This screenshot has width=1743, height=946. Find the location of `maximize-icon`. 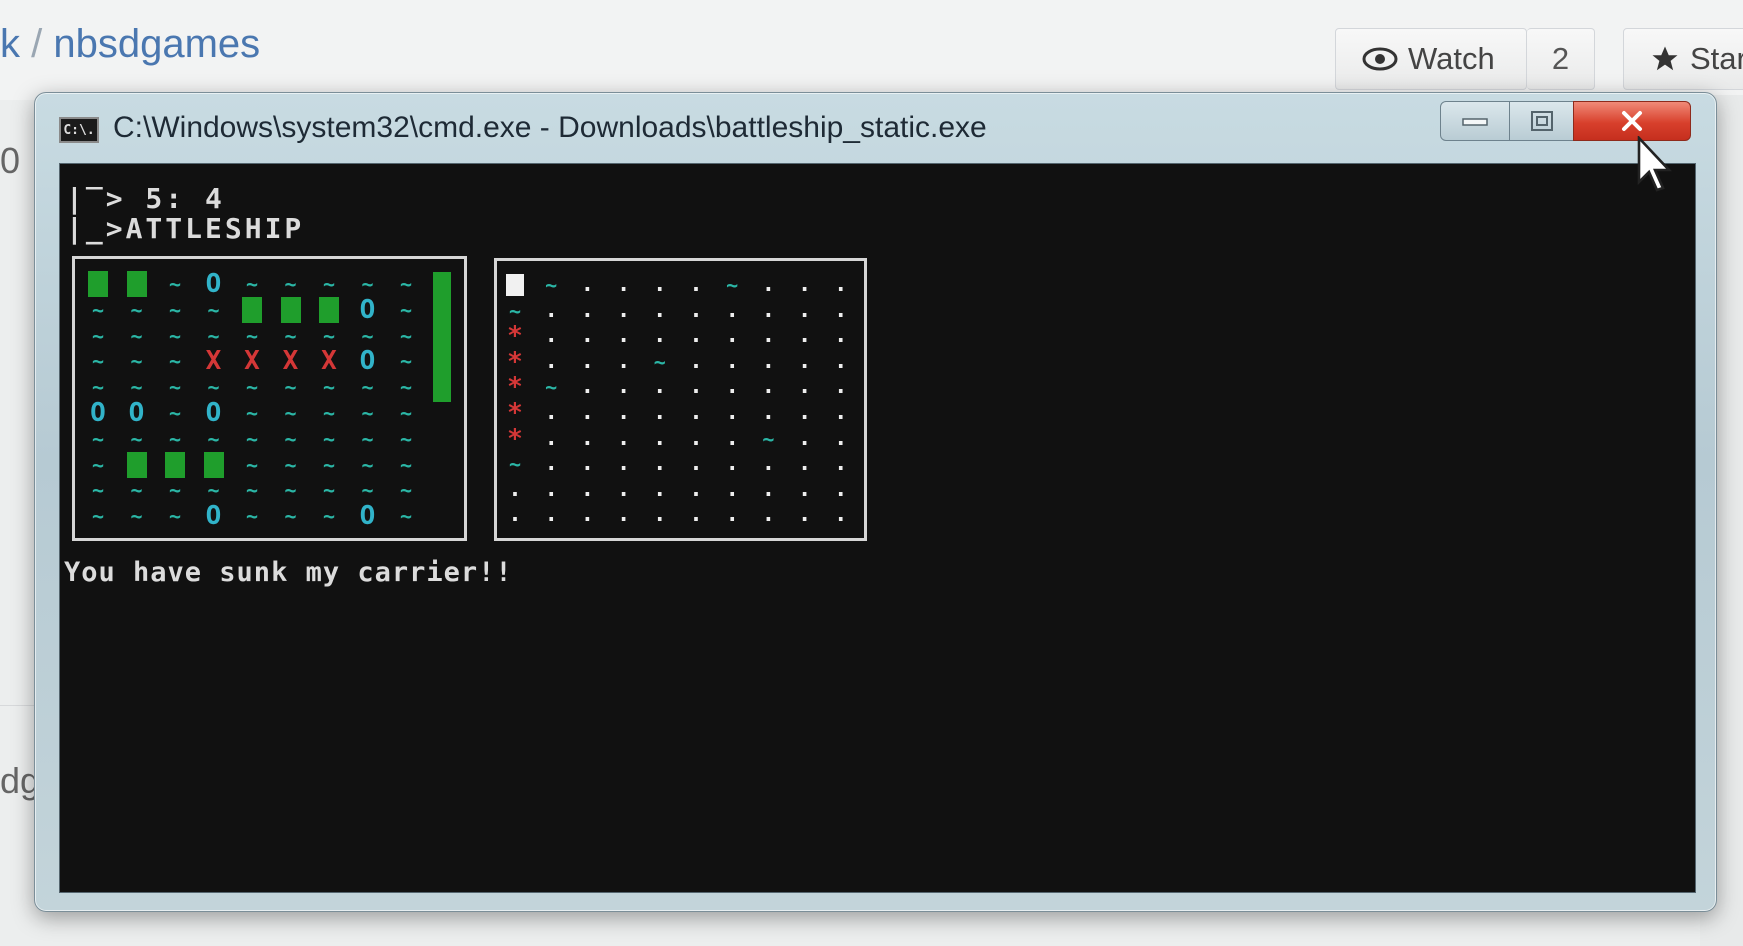

maximize-icon is located at coordinates (1541, 121).